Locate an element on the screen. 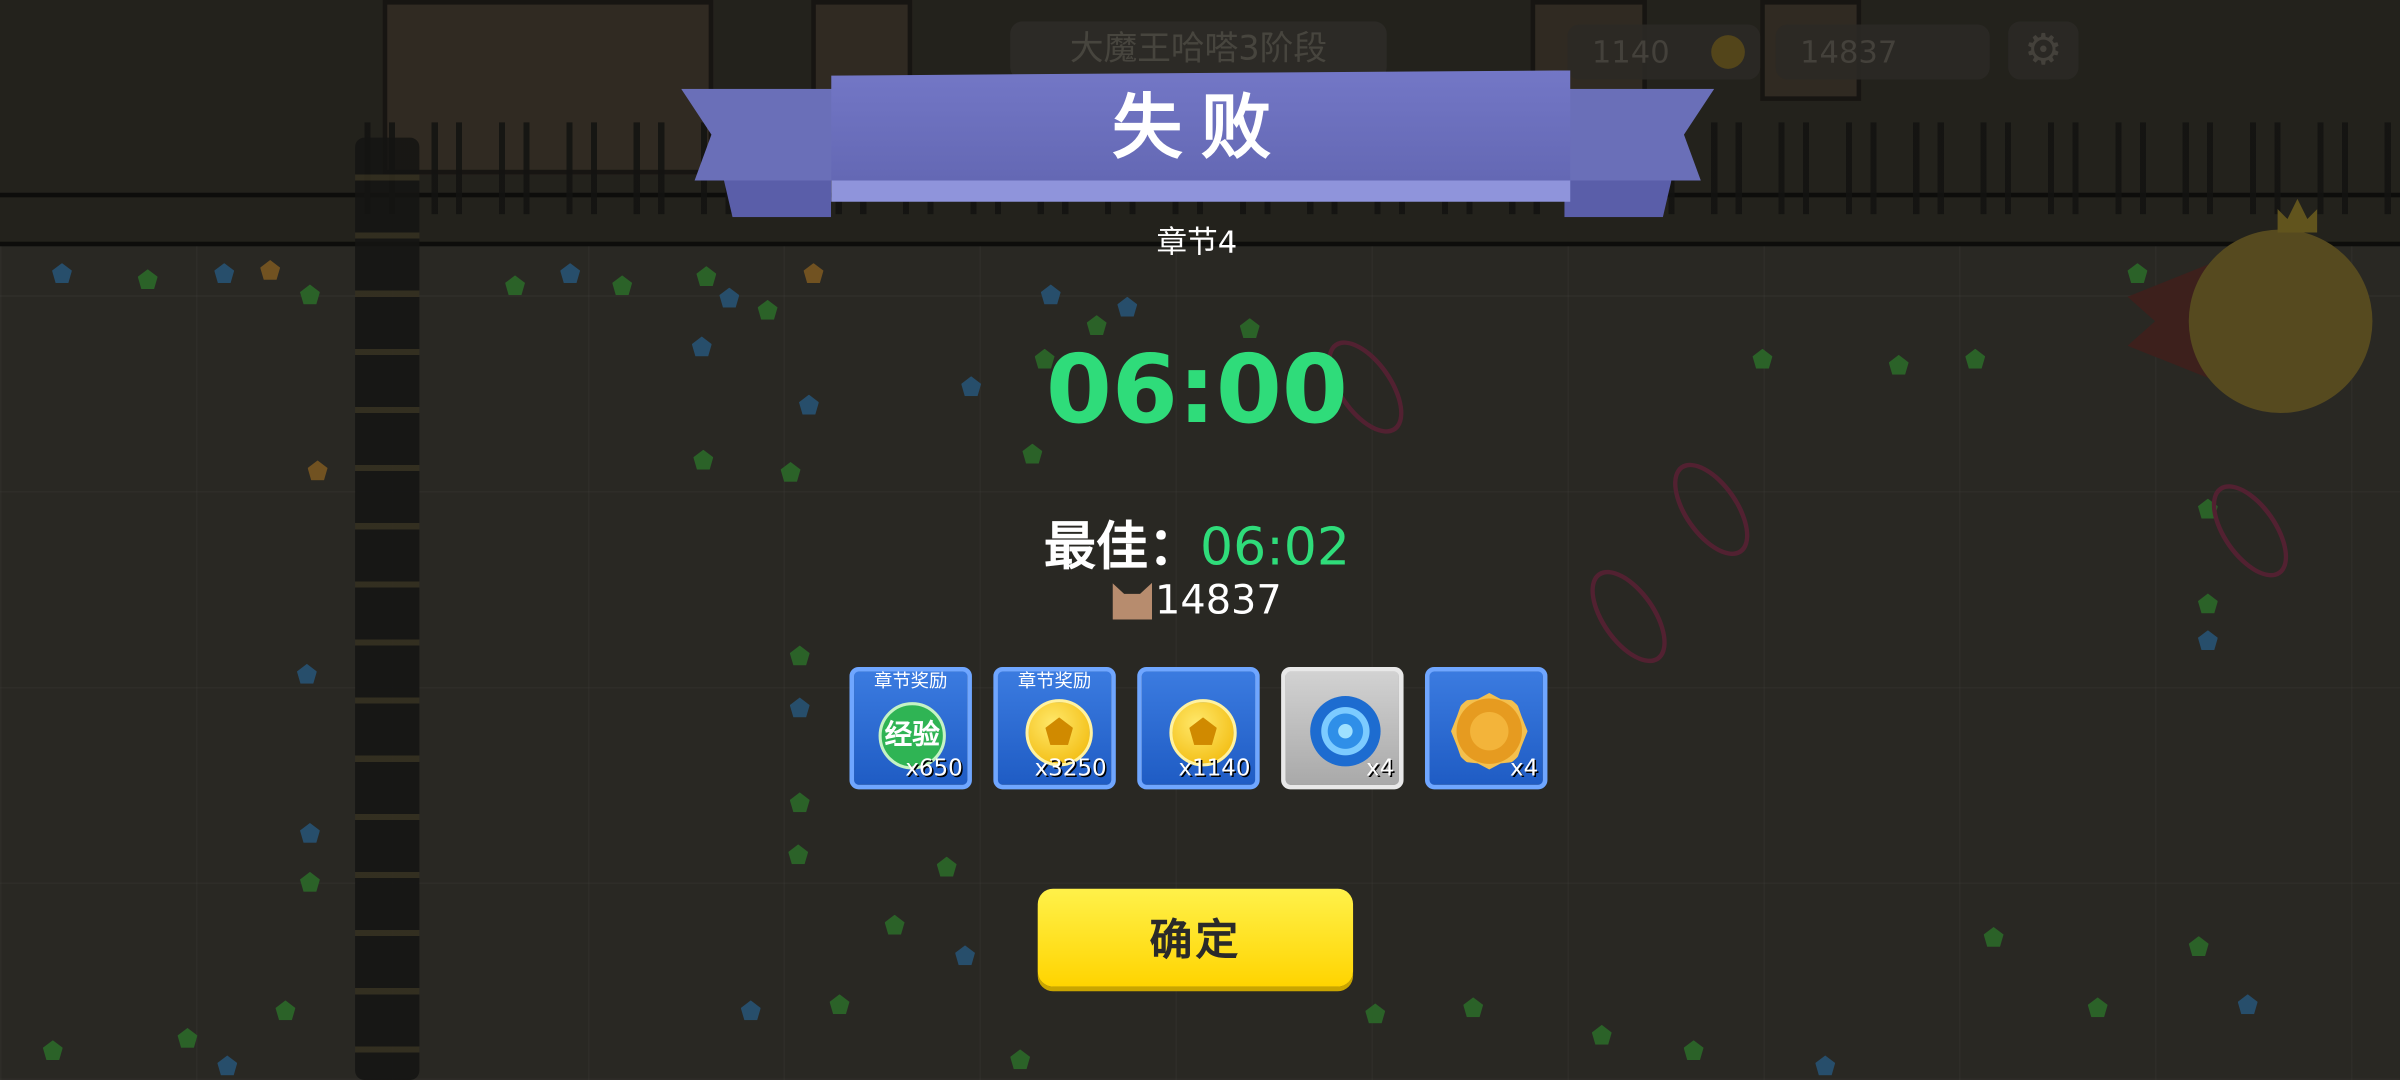 The height and width of the screenshot is (1080, 2400). reward-item-mooncake: x4 is located at coordinates (1486, 728).